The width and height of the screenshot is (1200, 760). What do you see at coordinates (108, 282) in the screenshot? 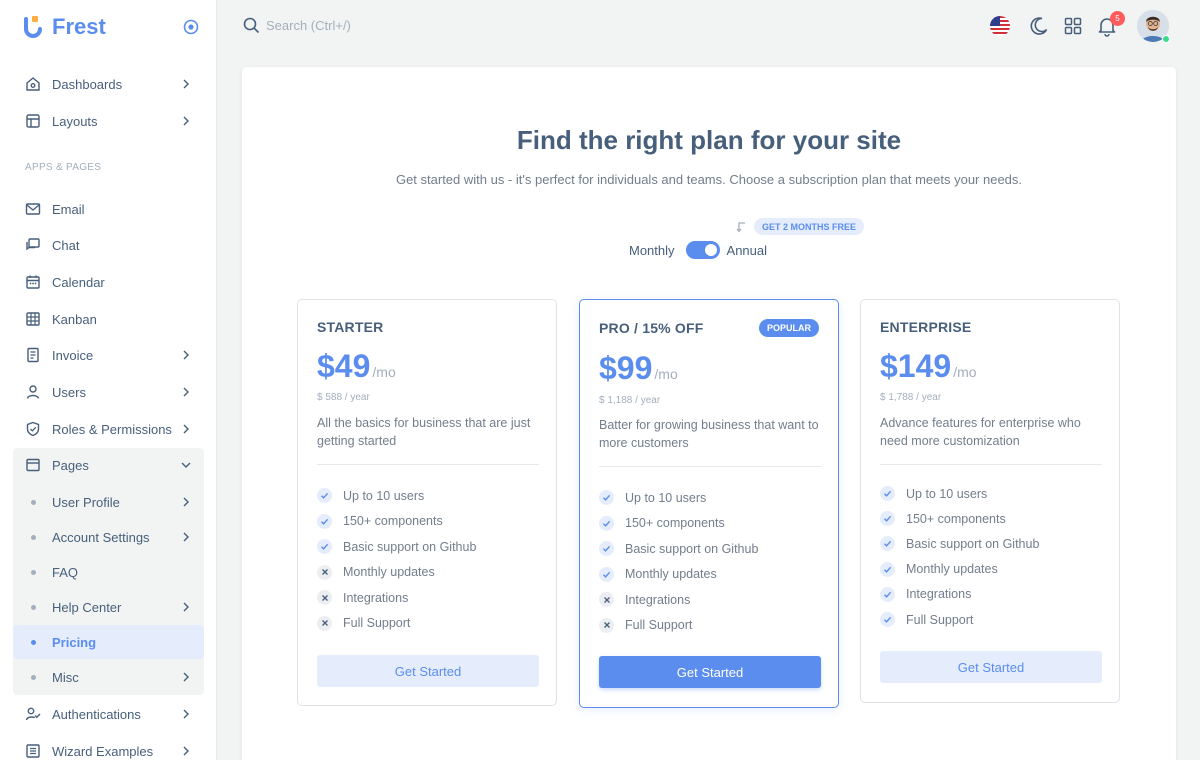
I see `sidebar-item-calendar: Calendar` at bounding box center [108, 282].